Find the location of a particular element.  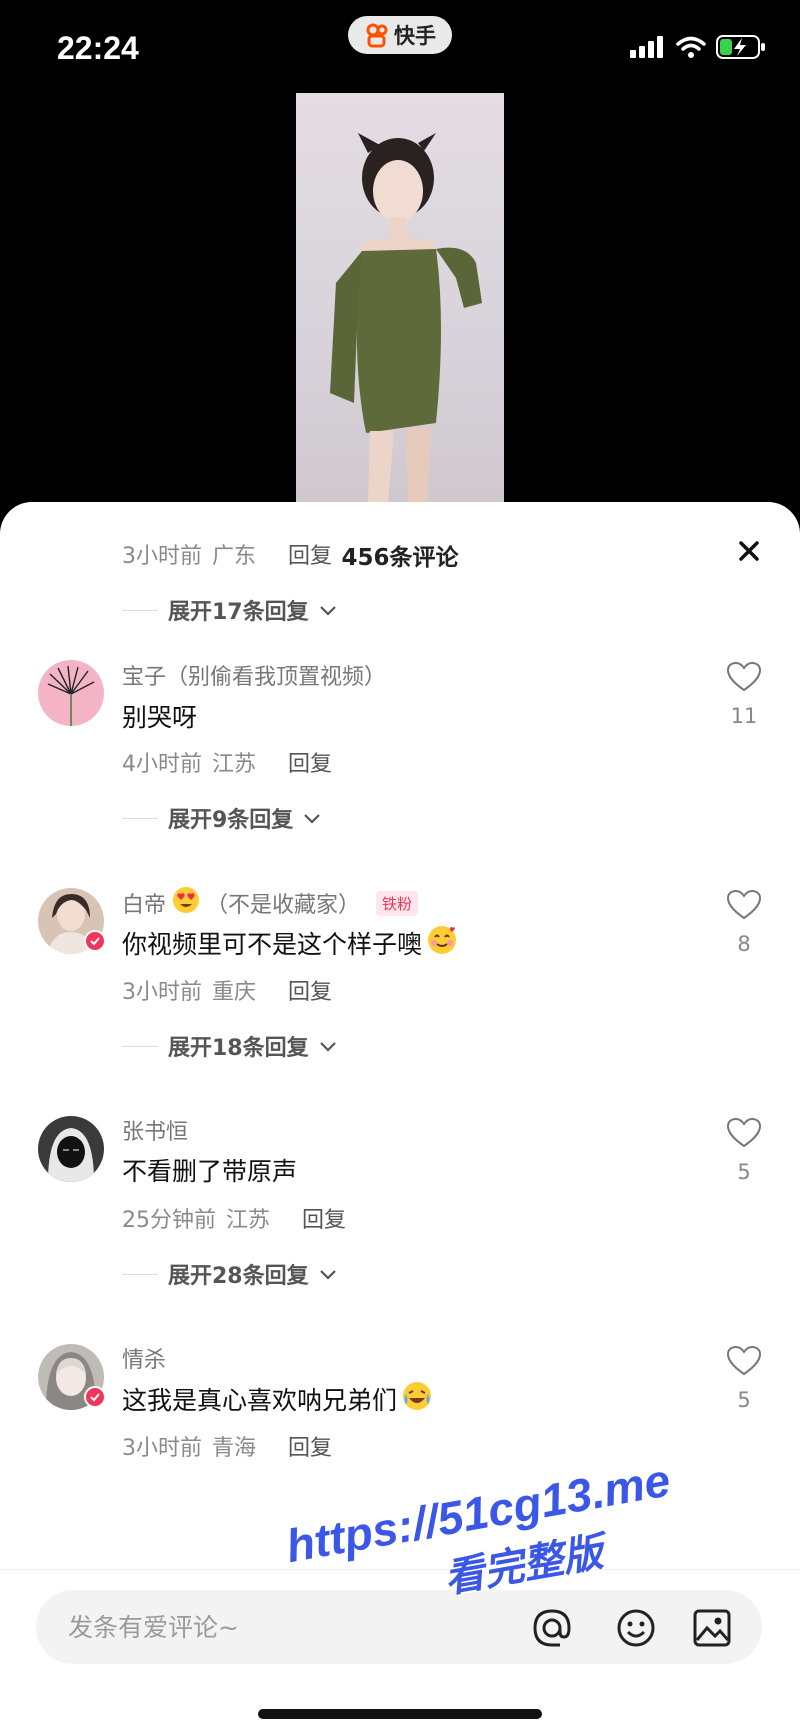

comment-meta: 25分钟前 江苏 回复 is located at coordinates (234, 1218).